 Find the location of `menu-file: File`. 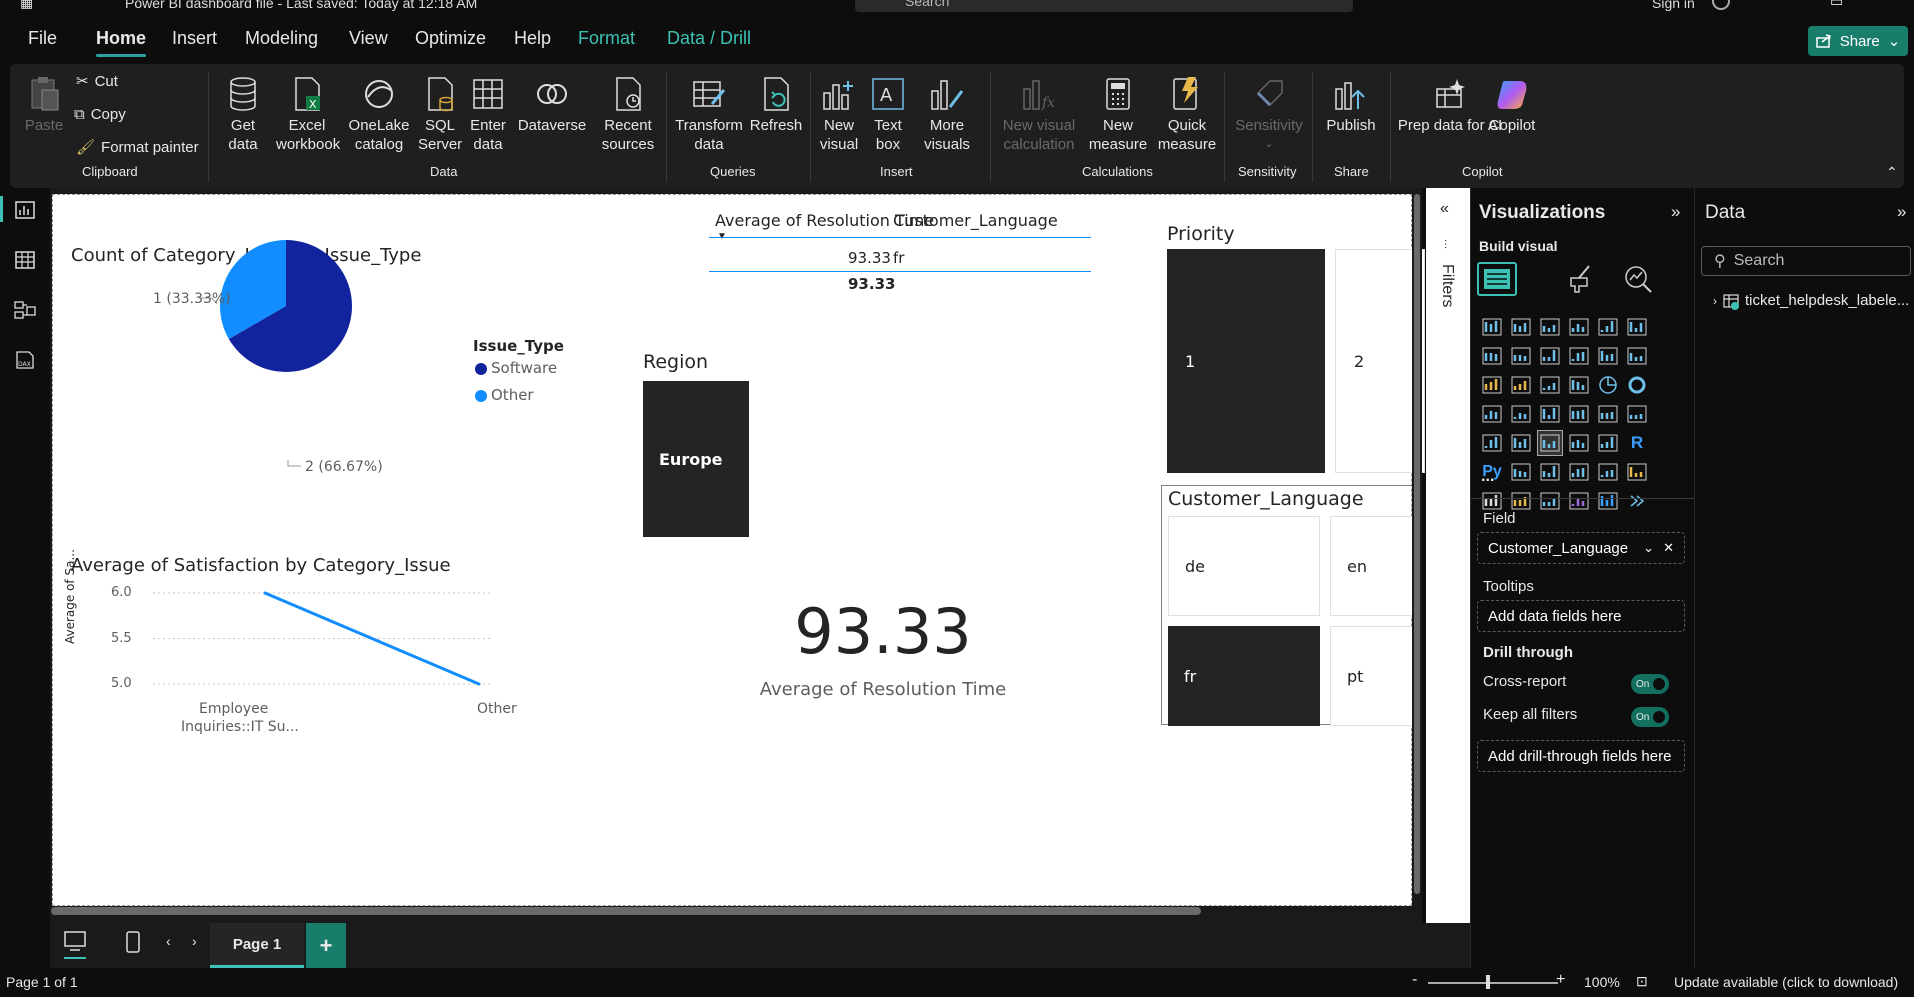

menu-file: File is located at coordinates (42, 38).